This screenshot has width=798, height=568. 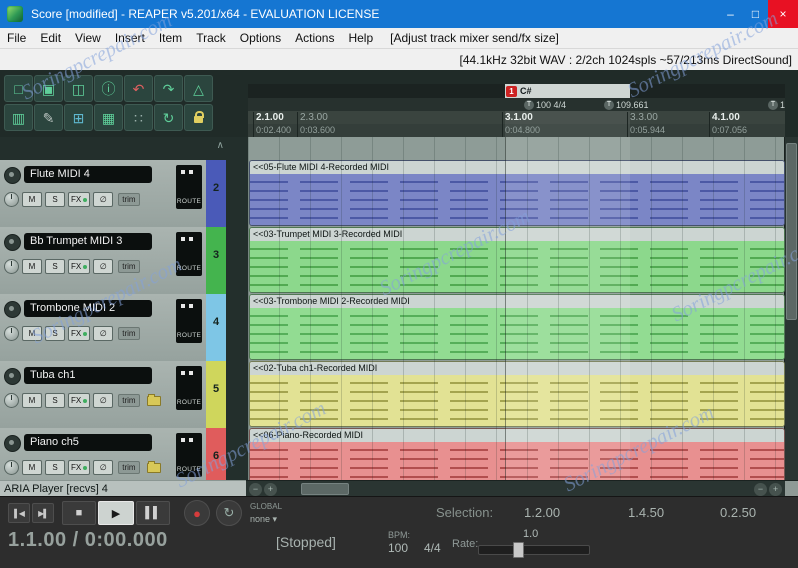 I want to click on track-panel-header: ∧, so click(x=124, y=148).